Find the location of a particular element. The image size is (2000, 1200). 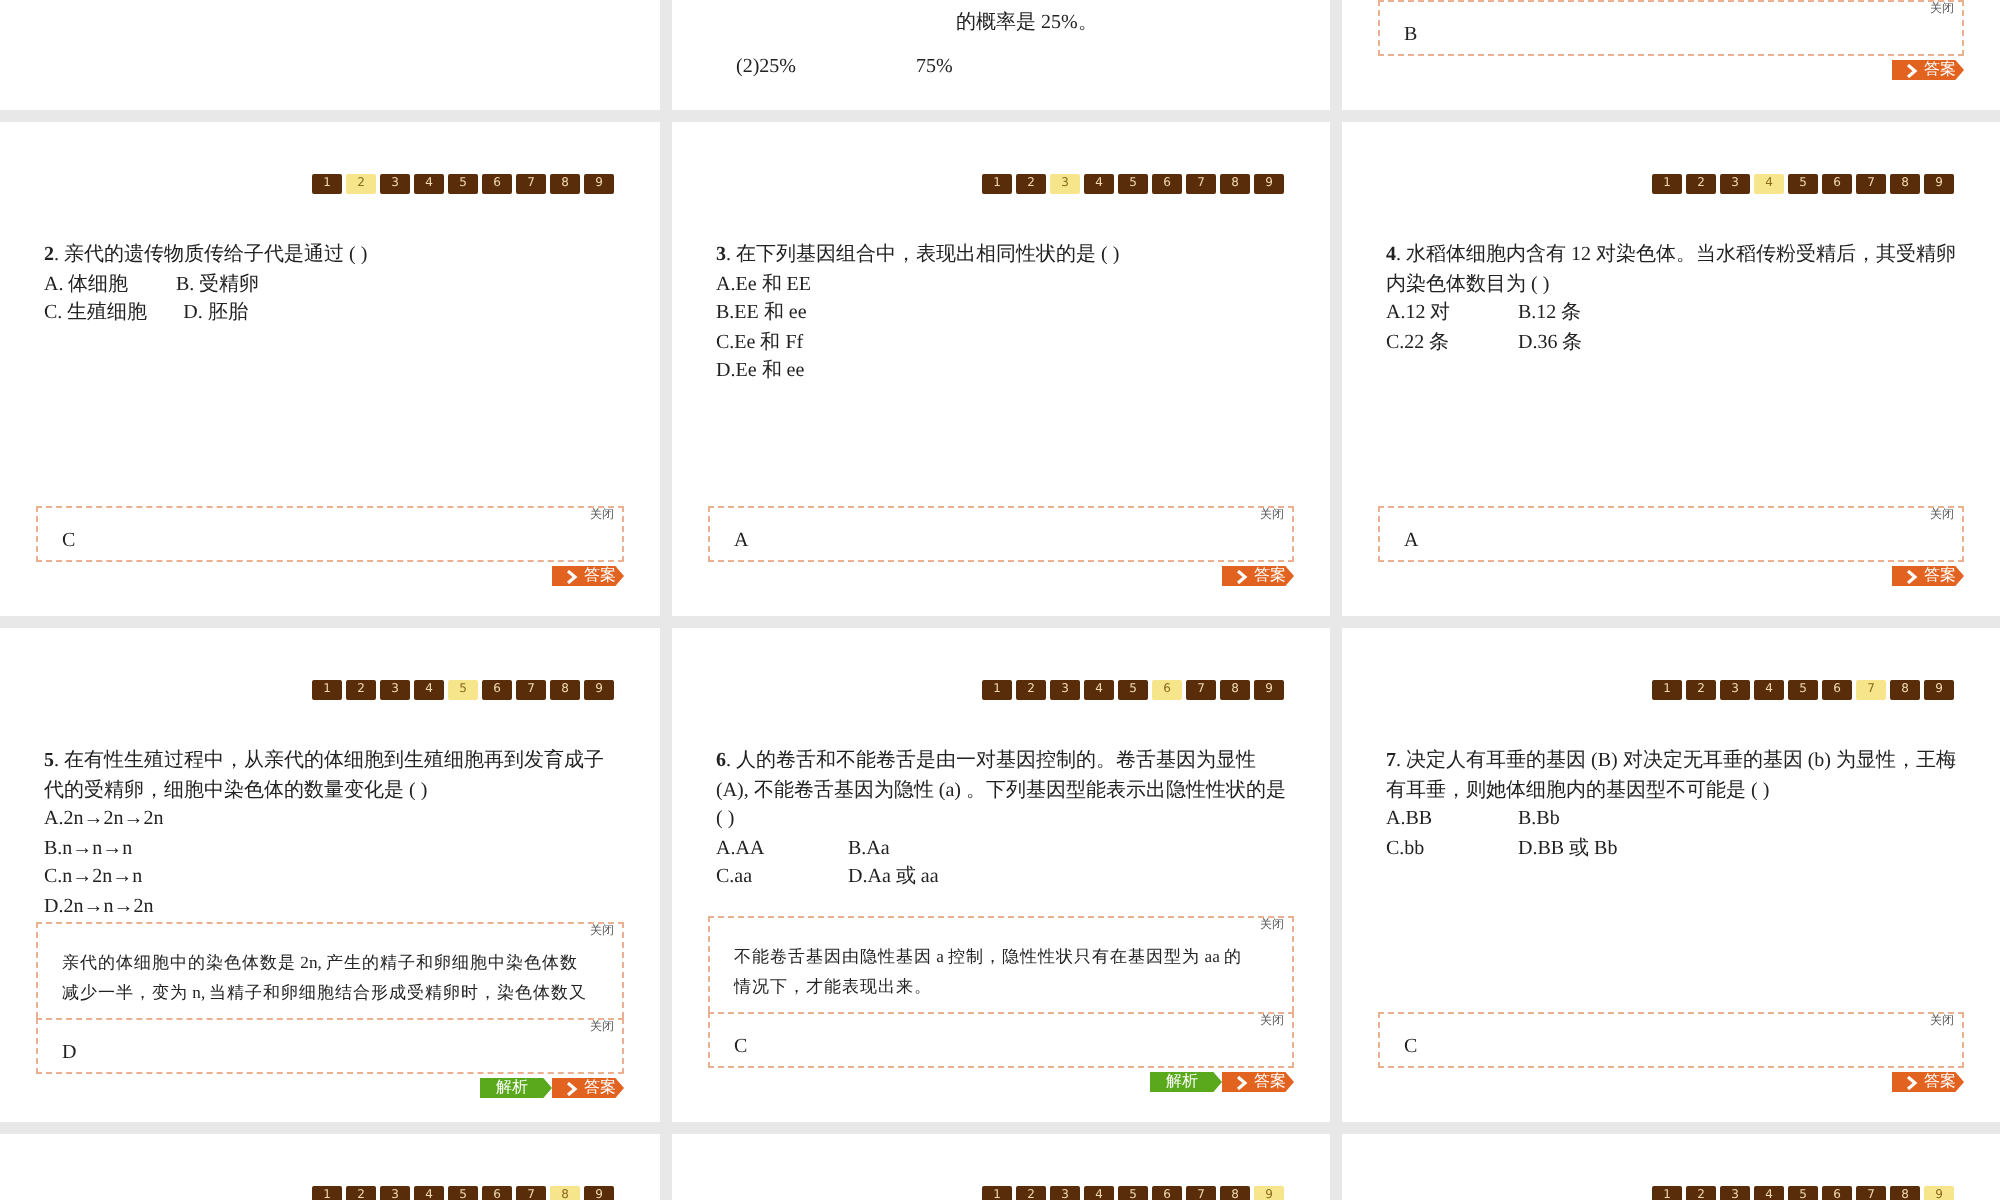

answer-option: B. 受精卵 is located at coordinates (224, 285).